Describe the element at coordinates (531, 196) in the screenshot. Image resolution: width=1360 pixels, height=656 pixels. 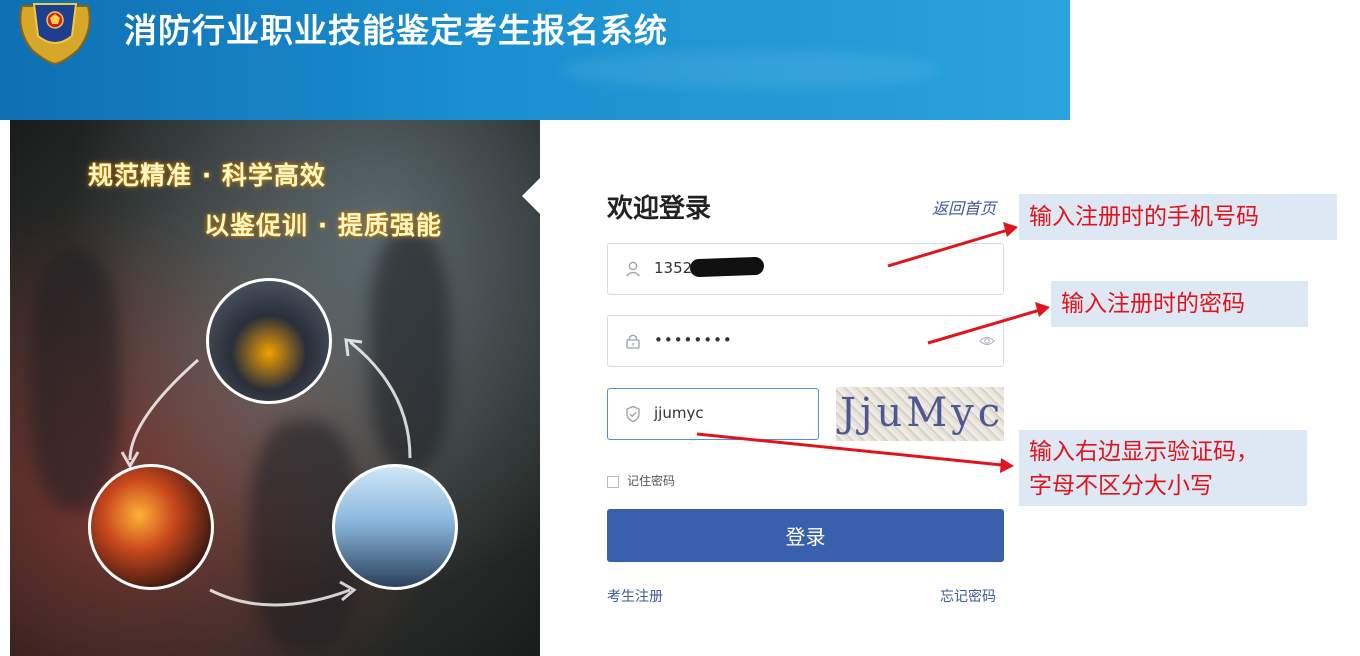
I see `panel-notch` at that location.